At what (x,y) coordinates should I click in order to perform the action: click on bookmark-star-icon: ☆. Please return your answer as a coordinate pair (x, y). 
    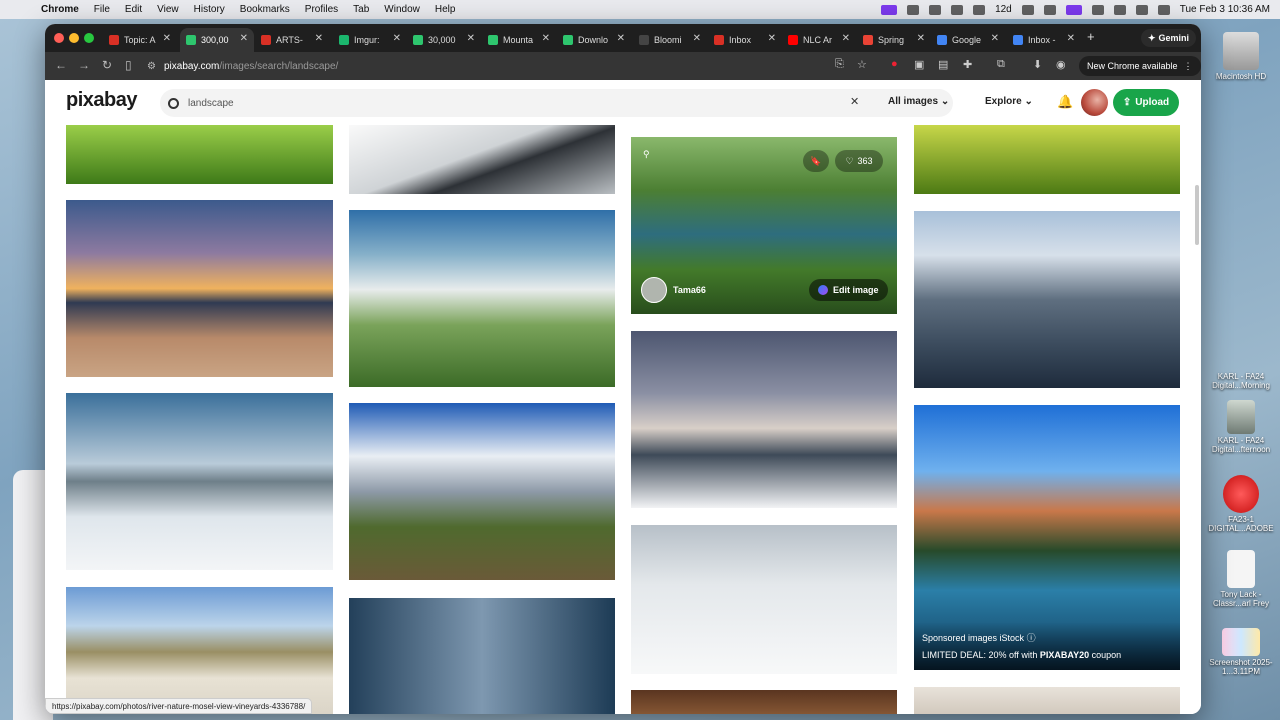
    Looking at the image, I should click on (862, 64).